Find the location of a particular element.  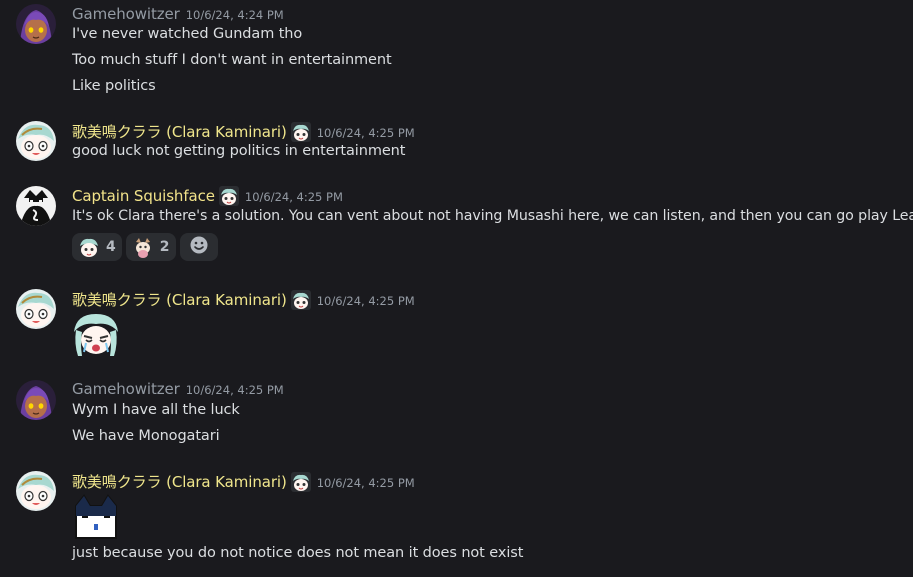

username: Captain Squishface is located at coordinates (143, 196).